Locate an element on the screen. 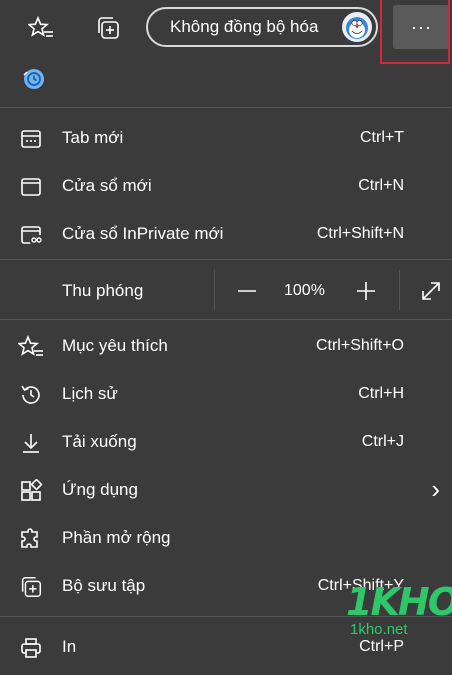 This screenshot has height=675, width=452. menu-item-label: Ứng dụng is located at coordinates (100, 489).